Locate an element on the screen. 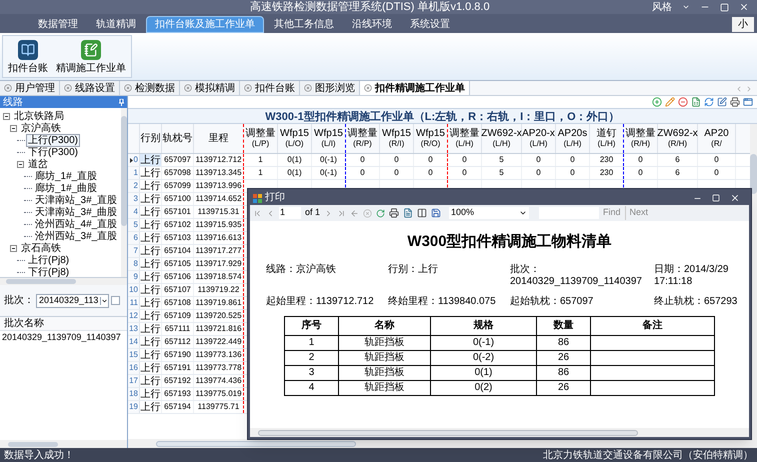 This screenshot has width=757, height=462. row-header: 12 is located at coordinates (134, 316).